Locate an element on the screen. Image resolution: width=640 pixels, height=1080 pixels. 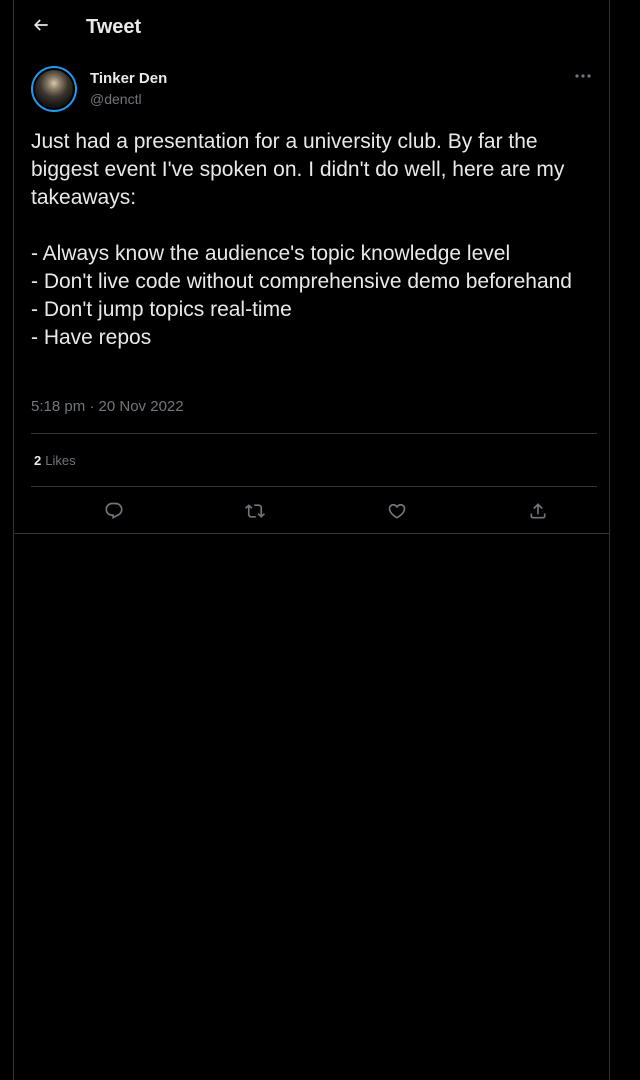
author-handle: @denctl is located at coordinates (116, 99).